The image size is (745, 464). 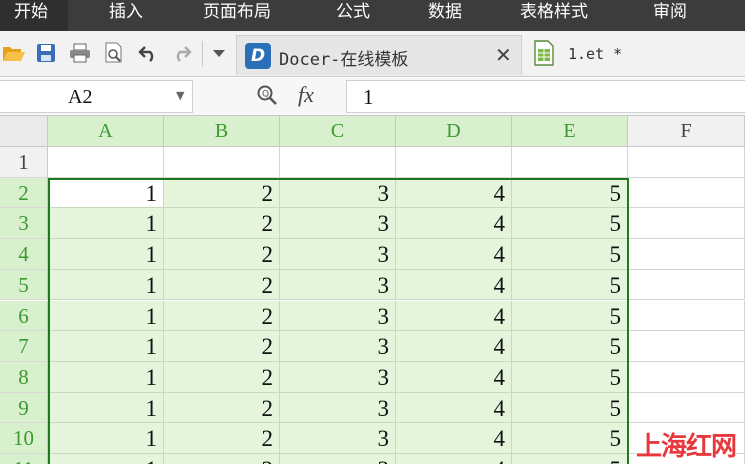 I want to click on cell-c9: 3, so click(x=338, y=408).